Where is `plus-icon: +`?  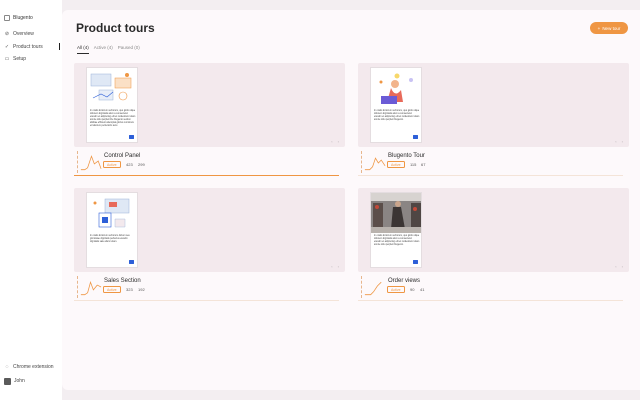 plus-icon: + is located at coordinates (599, 28).